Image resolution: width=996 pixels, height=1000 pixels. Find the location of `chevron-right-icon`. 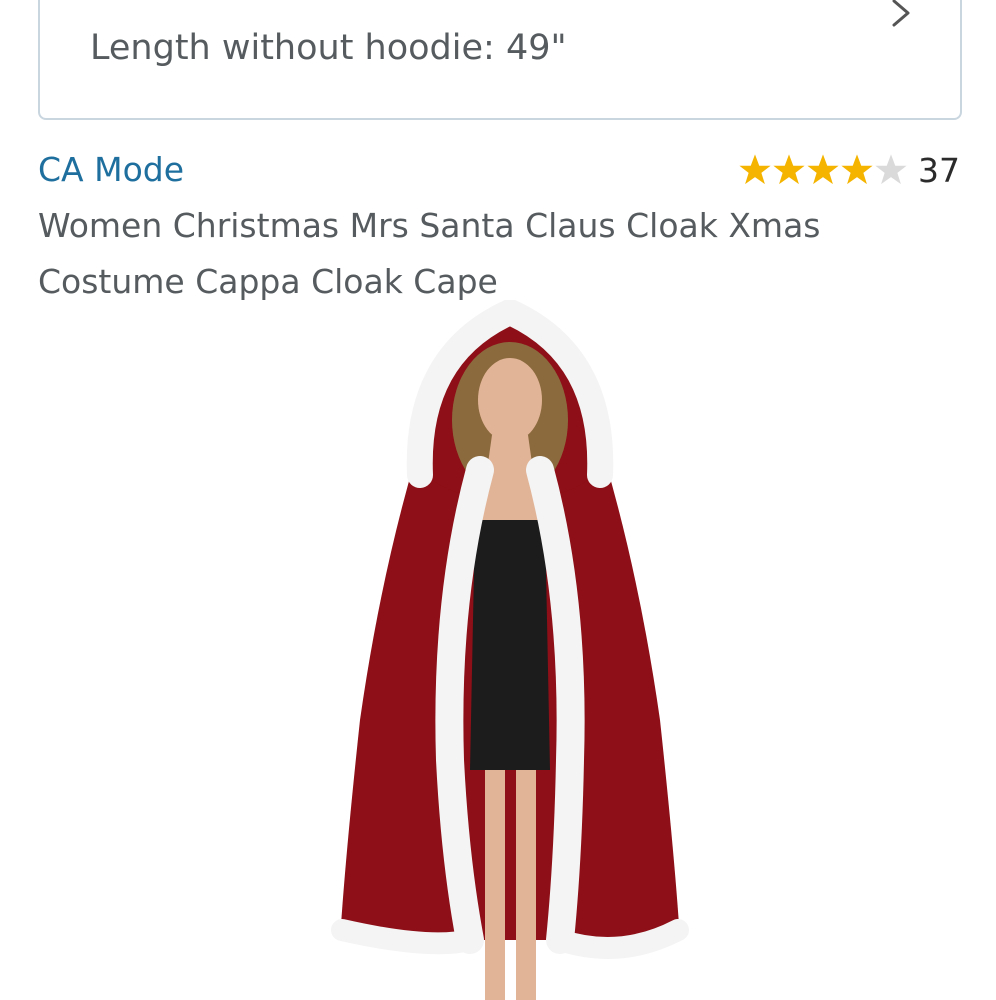

chevron-right-icon is located at coordinates (901, 14).